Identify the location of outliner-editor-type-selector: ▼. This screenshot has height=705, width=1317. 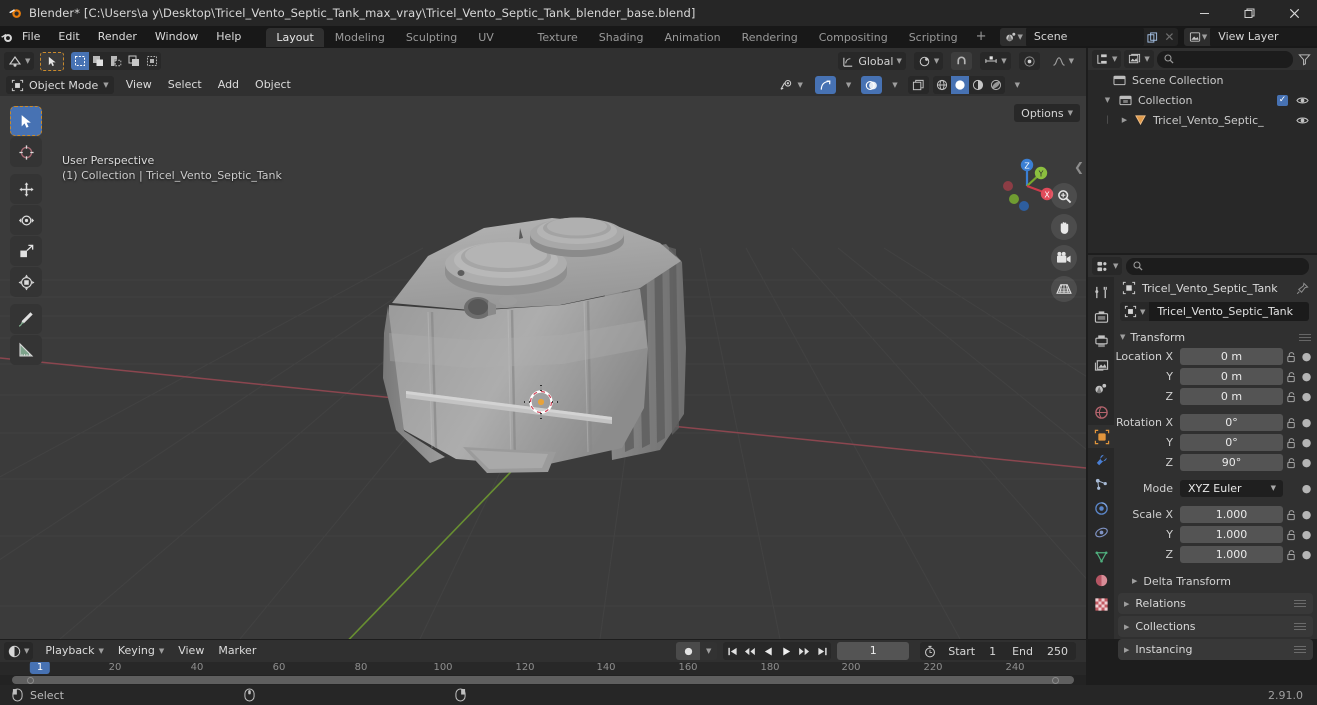
(1107, 59).